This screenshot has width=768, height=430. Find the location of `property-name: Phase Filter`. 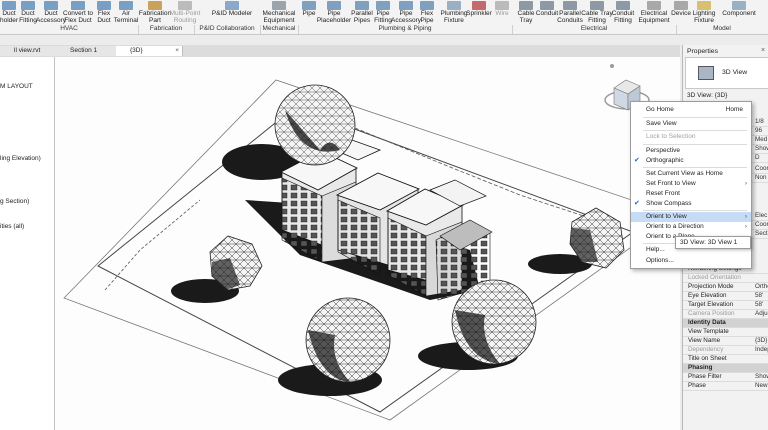

property-name: Phase Filter is located at coordinates (705, 376).